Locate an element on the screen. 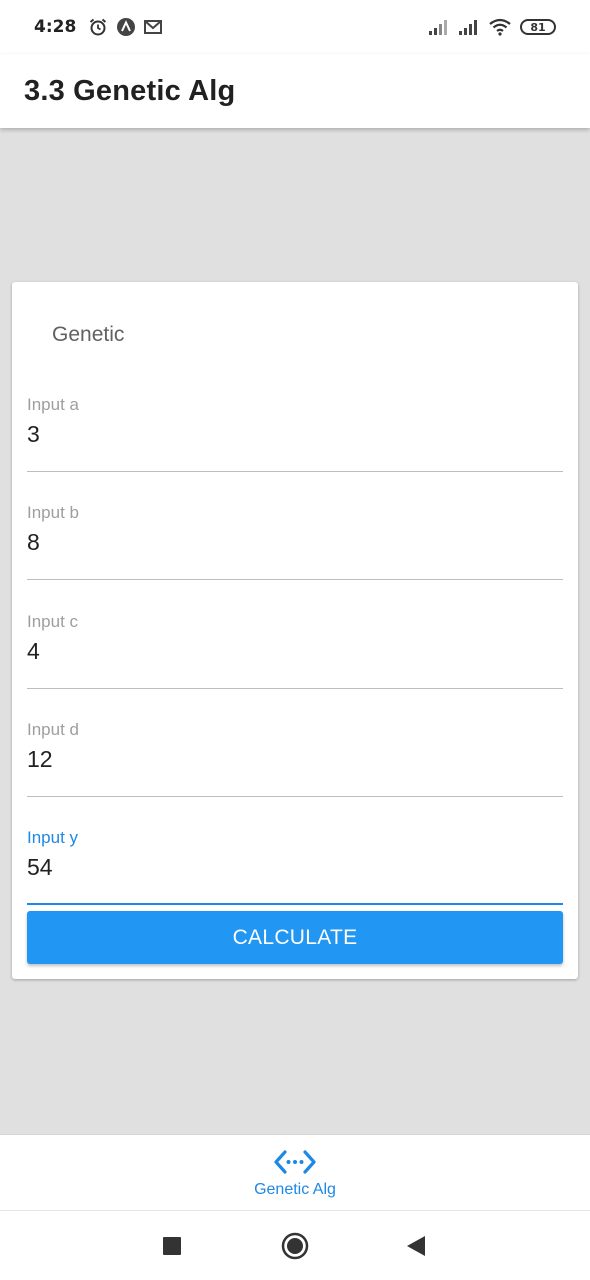 This screenshot has height=1280, width=590. wifi-icon is located at coordinates (500, 27).